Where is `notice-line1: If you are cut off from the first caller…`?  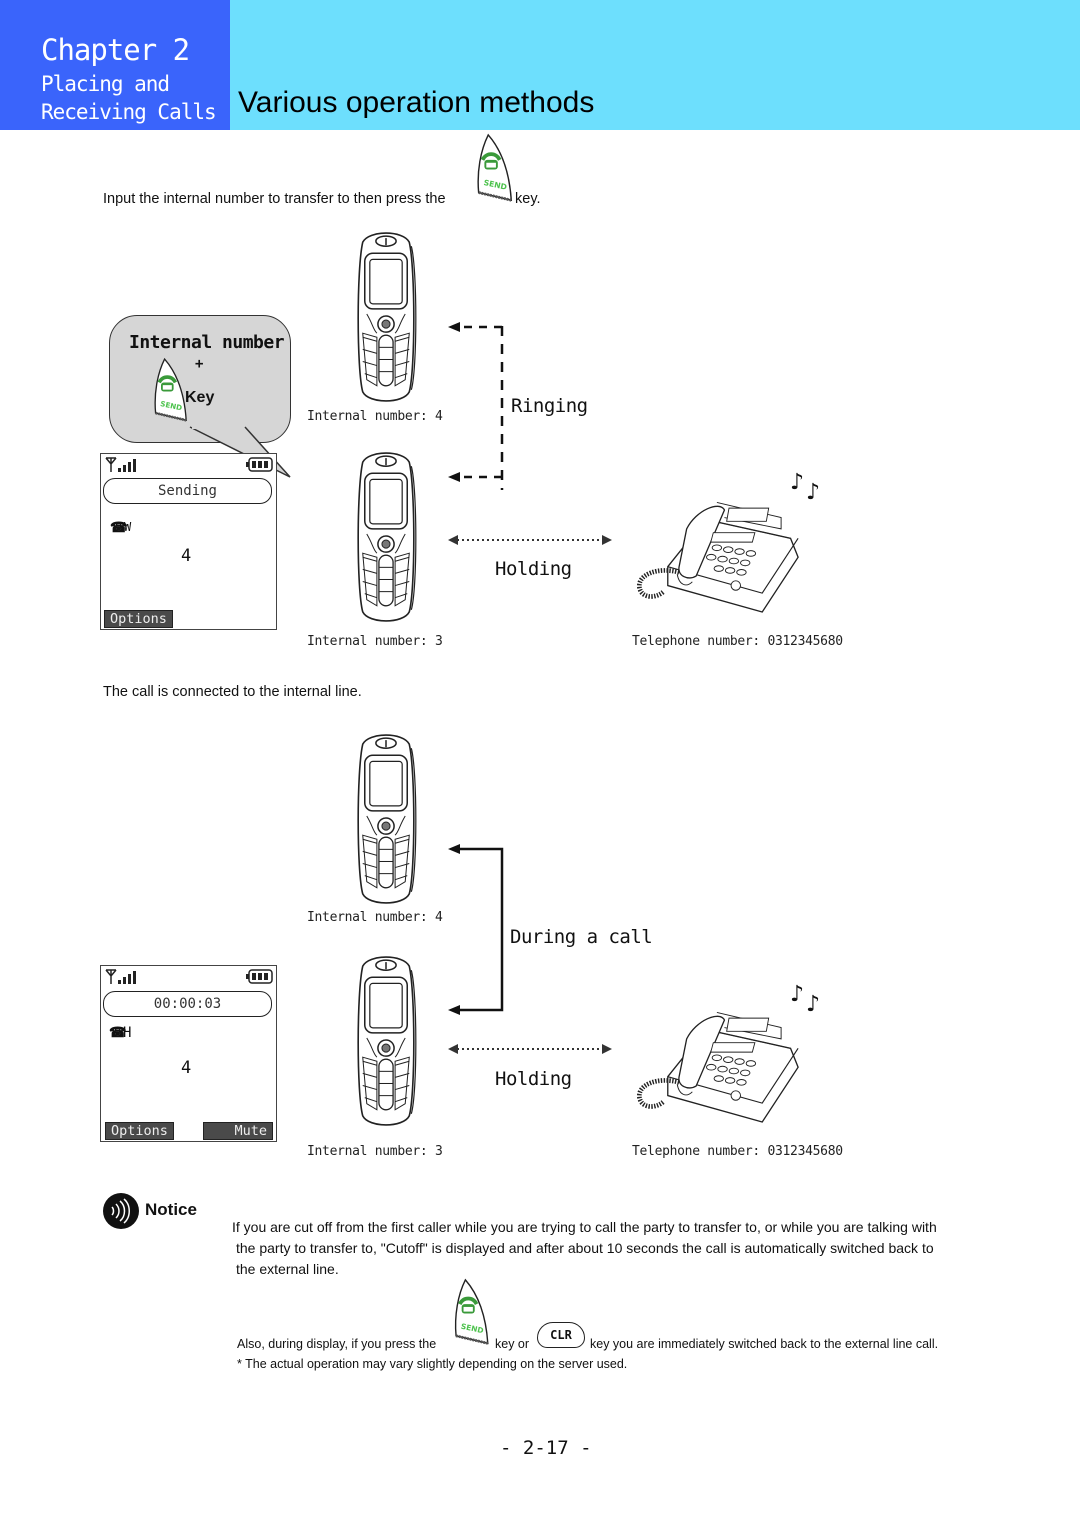 notice-line1: If you are cut off from the first caller… is located at coordinates (584, 1227).